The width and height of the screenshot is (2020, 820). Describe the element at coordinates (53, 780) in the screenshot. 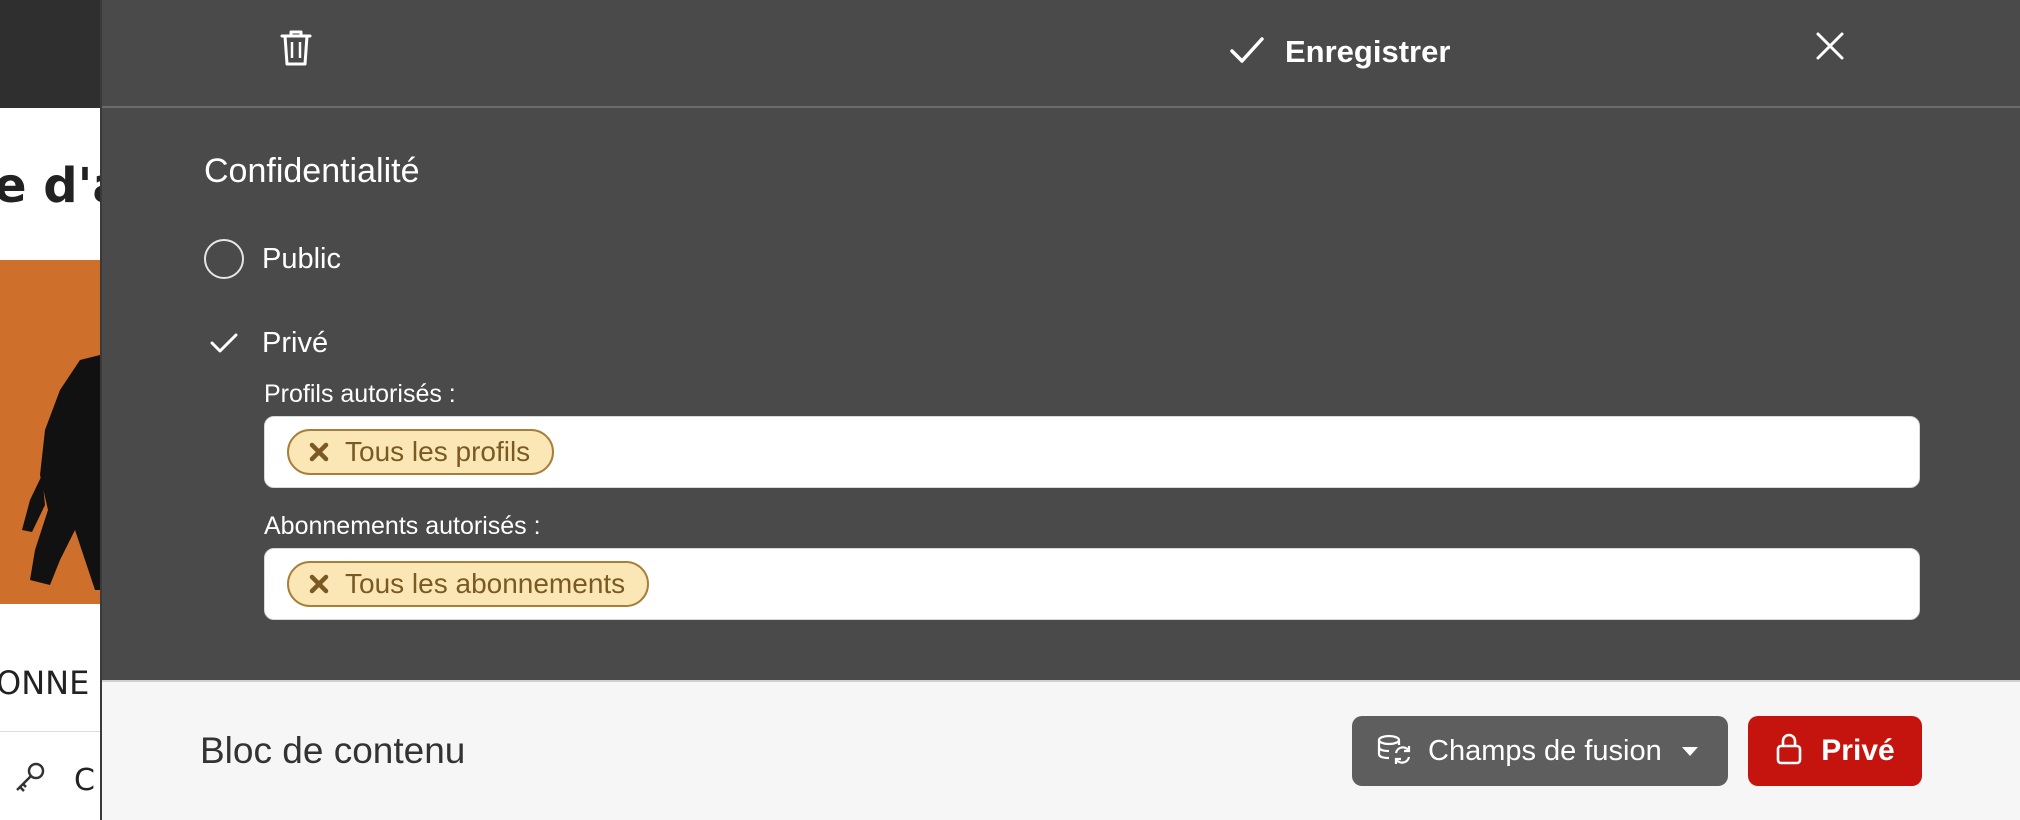

I see `background-menu-item: C` at that location.